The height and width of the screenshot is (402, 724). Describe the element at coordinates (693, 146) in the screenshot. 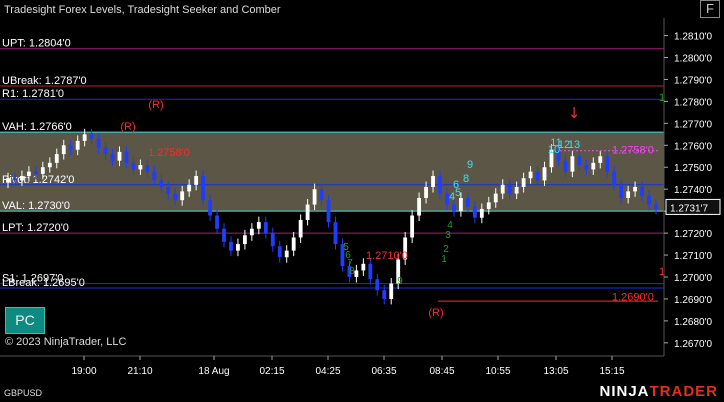

I see `price-tick-label: 1.2760'0` at that location.